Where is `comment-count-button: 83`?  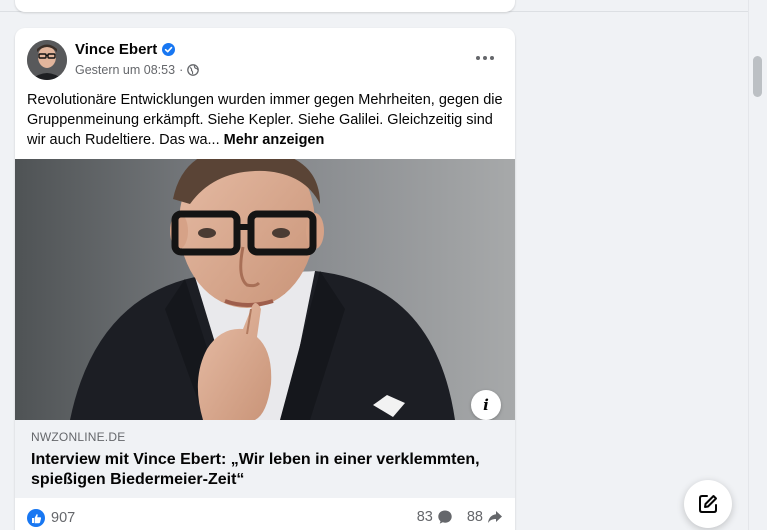
comment-count-button: 83 is located at coordinates (435, 517).